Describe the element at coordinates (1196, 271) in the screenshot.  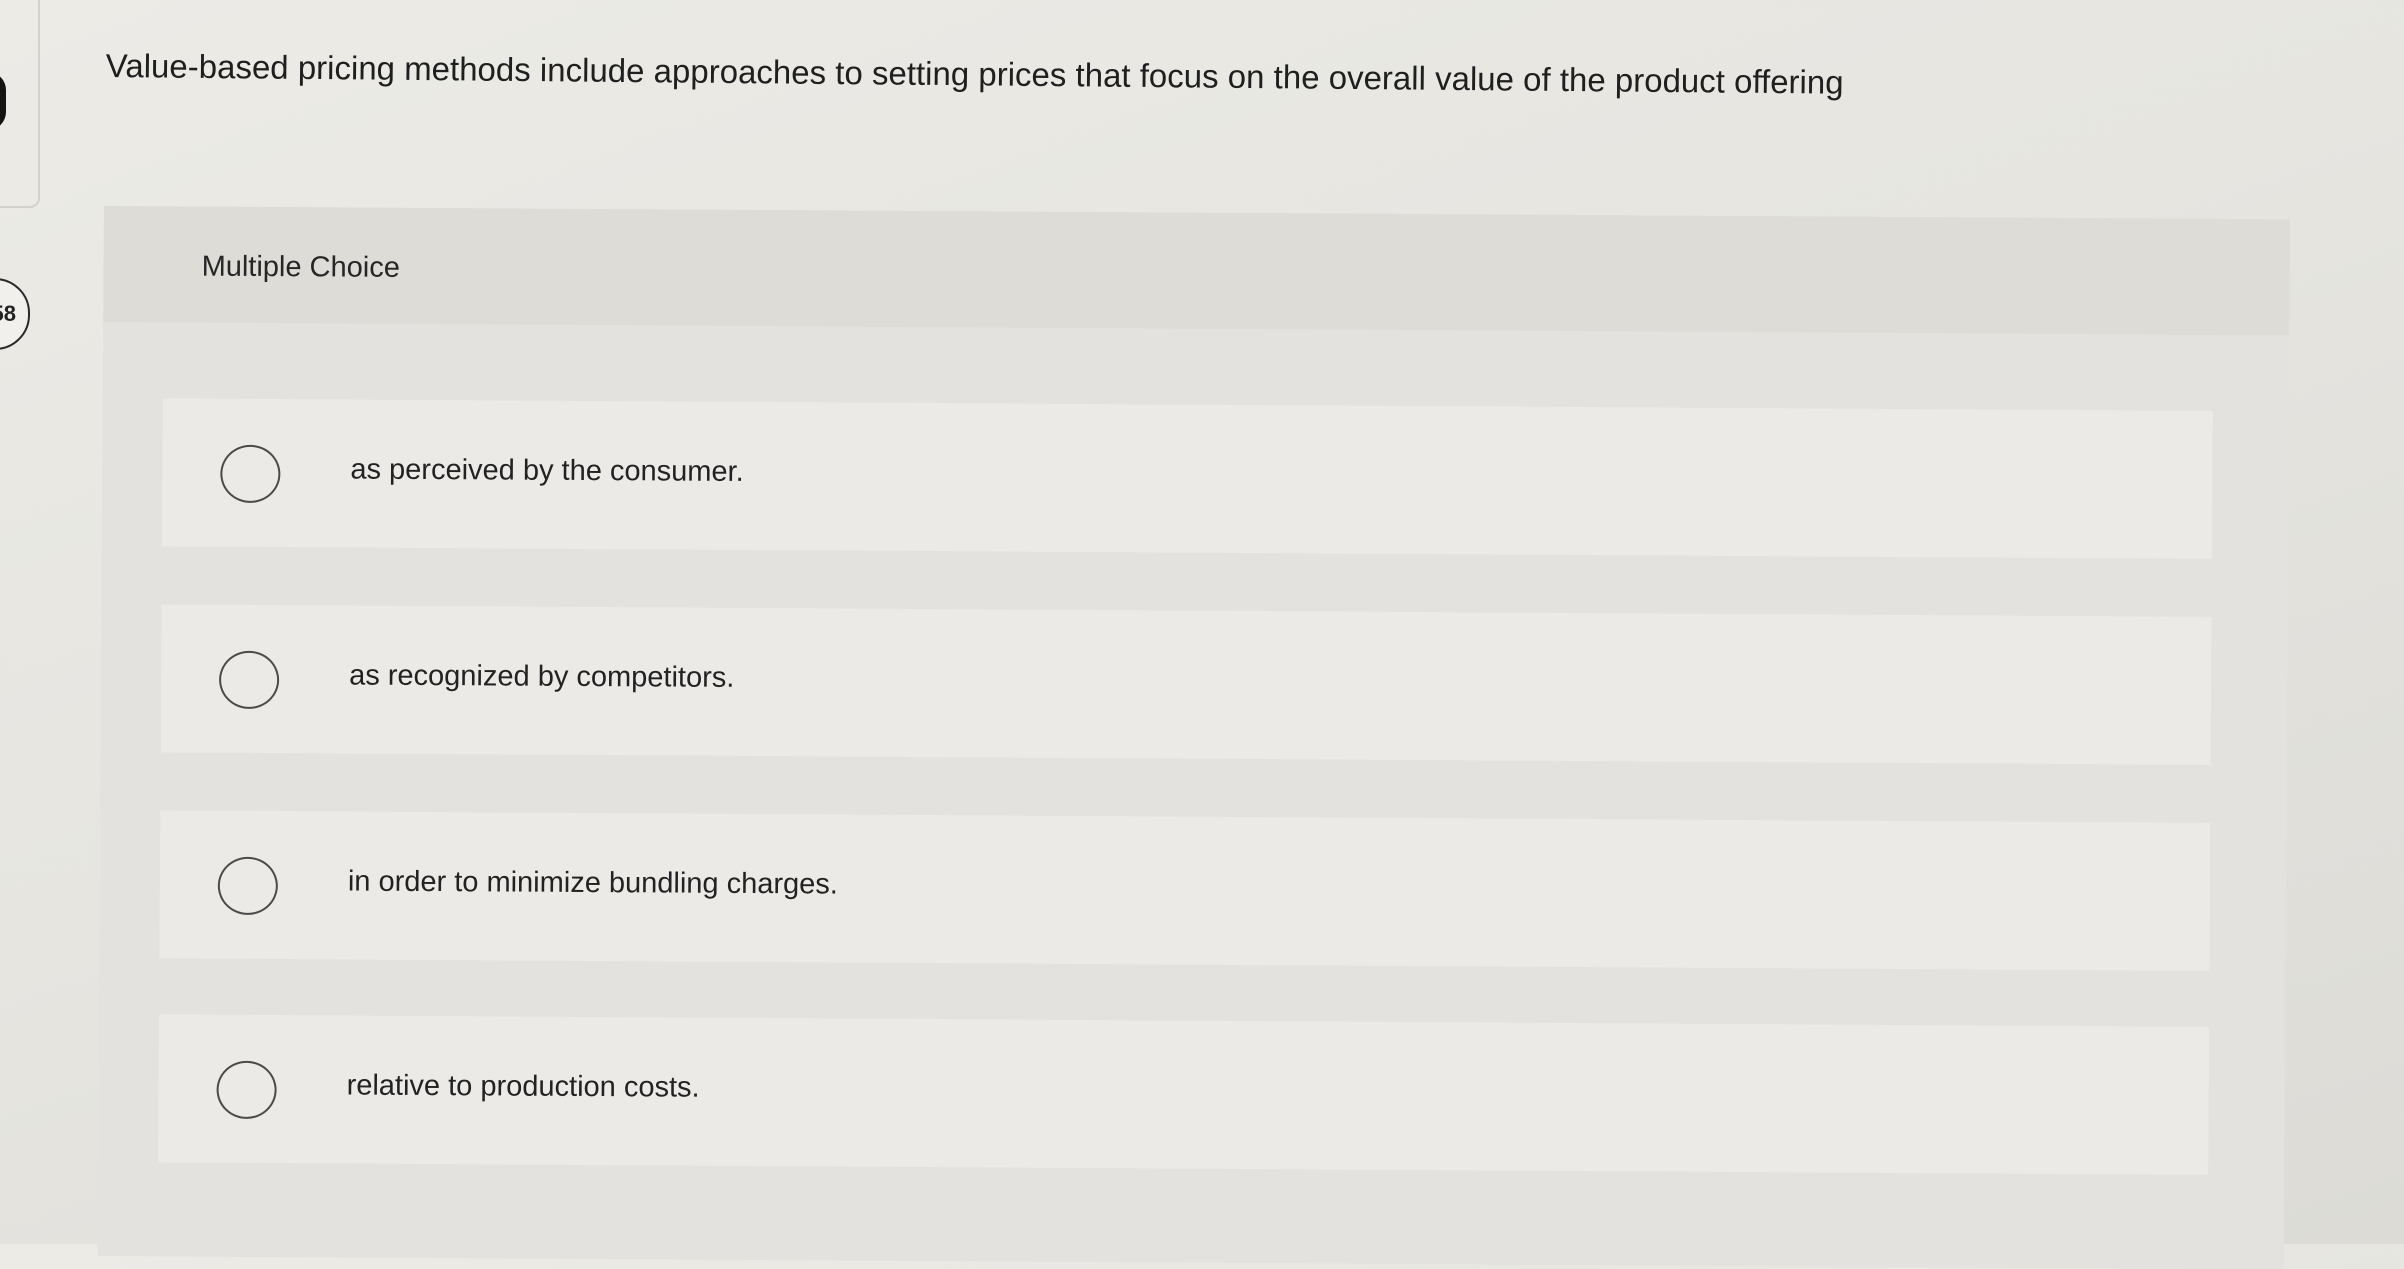
I see `panel-header: Multiple Choice` at that location.